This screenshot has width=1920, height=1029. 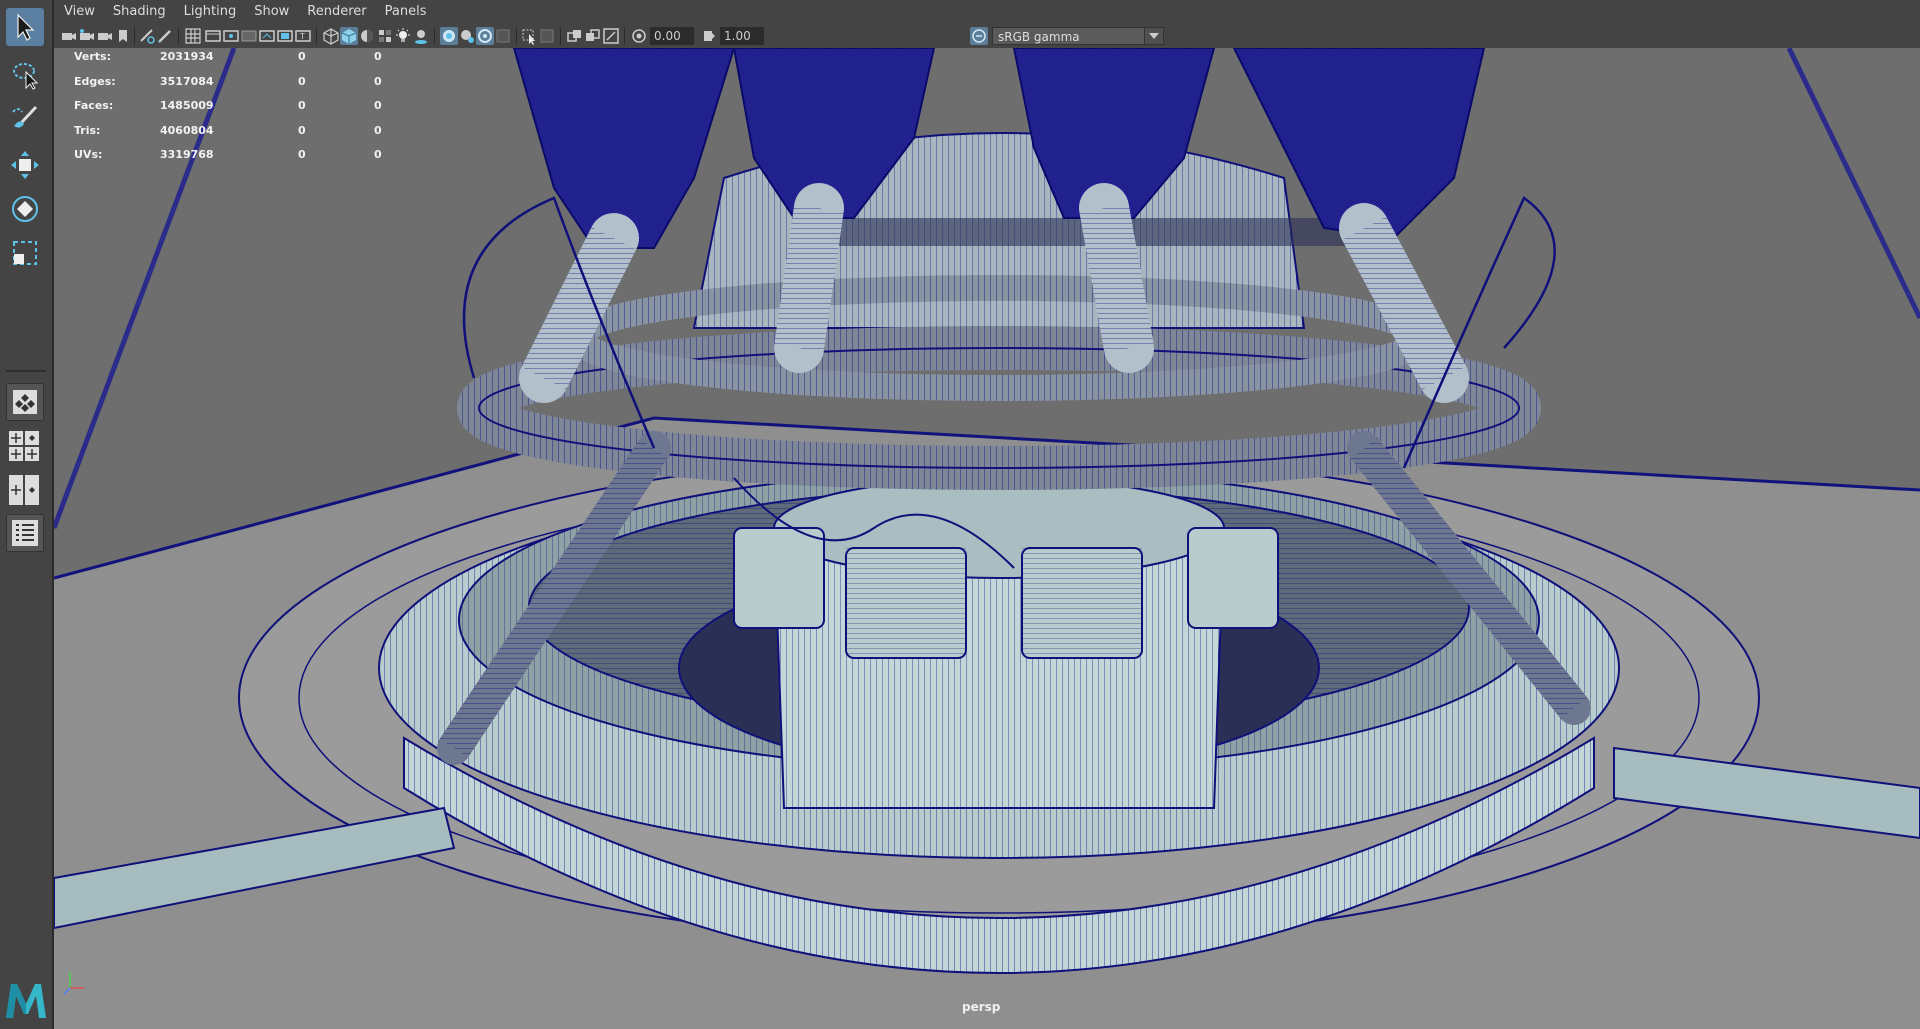 I want to click on lasso-tool-icon, so click(x=25, y=75).